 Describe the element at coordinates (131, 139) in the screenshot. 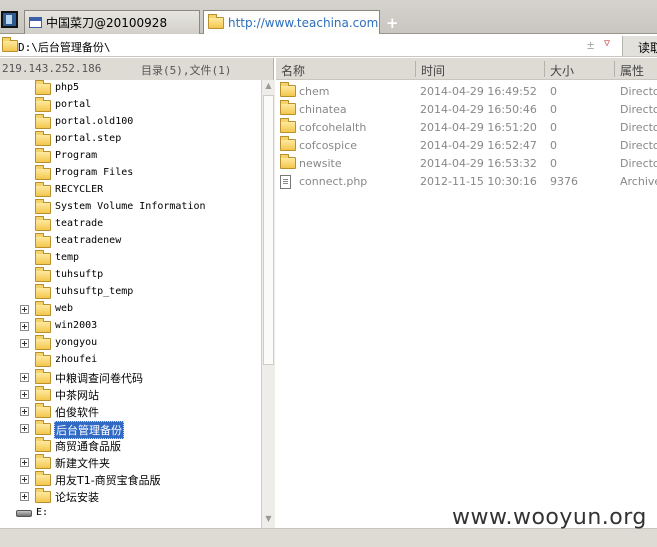

I see `tree-item: portal.step` at that location.